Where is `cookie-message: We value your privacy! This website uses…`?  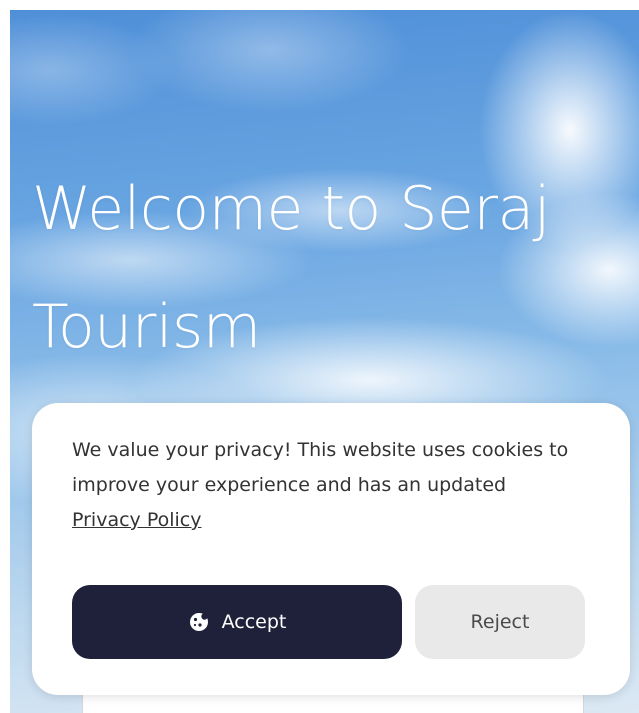
cookie-message: We value your privacy! This website uses… is located at coordinates (322, 485).